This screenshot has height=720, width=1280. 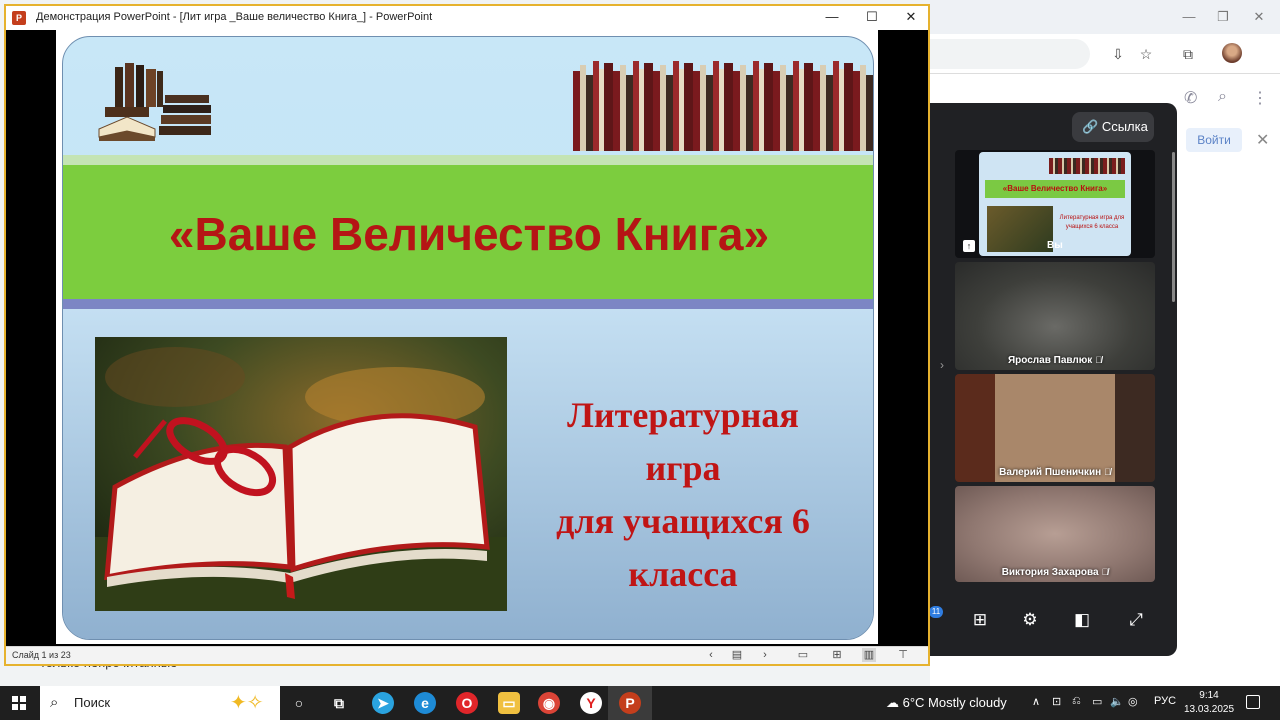 I want to click on copy-link-button: 🔗 Ссылка, so click(x=1113, y=127).